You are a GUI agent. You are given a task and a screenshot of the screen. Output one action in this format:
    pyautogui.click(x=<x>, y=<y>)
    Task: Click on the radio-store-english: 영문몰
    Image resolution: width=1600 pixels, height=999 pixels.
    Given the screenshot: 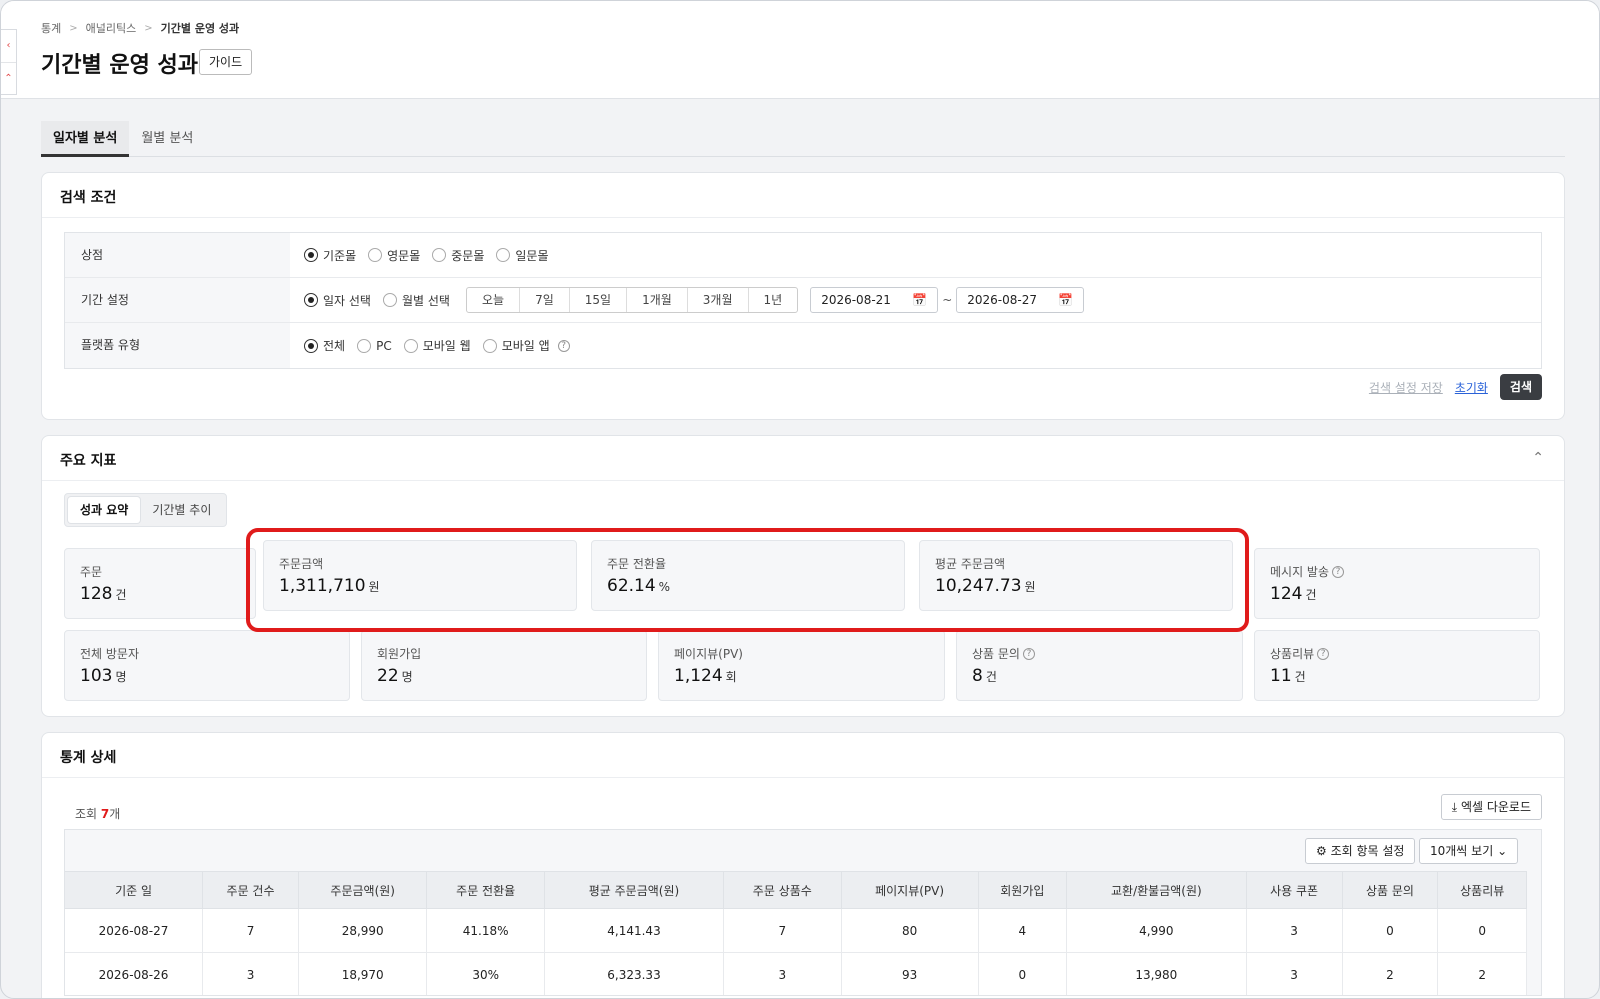 What is the action you would take?
    pyautogui.click(x=394, y=255)
    